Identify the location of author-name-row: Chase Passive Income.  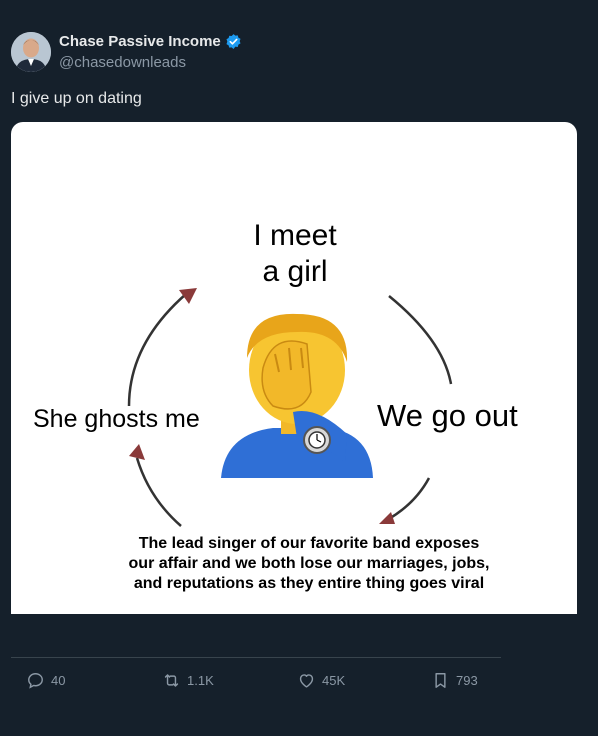
(150, 41).